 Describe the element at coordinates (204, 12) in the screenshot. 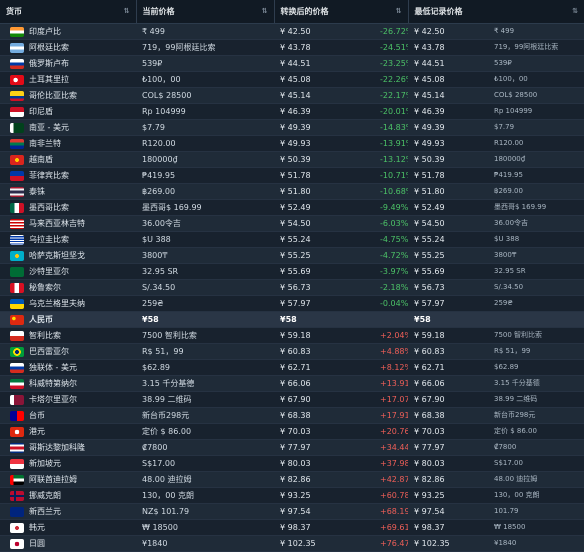

I see `header-current-price: 当前价格 ⇅` at that location.